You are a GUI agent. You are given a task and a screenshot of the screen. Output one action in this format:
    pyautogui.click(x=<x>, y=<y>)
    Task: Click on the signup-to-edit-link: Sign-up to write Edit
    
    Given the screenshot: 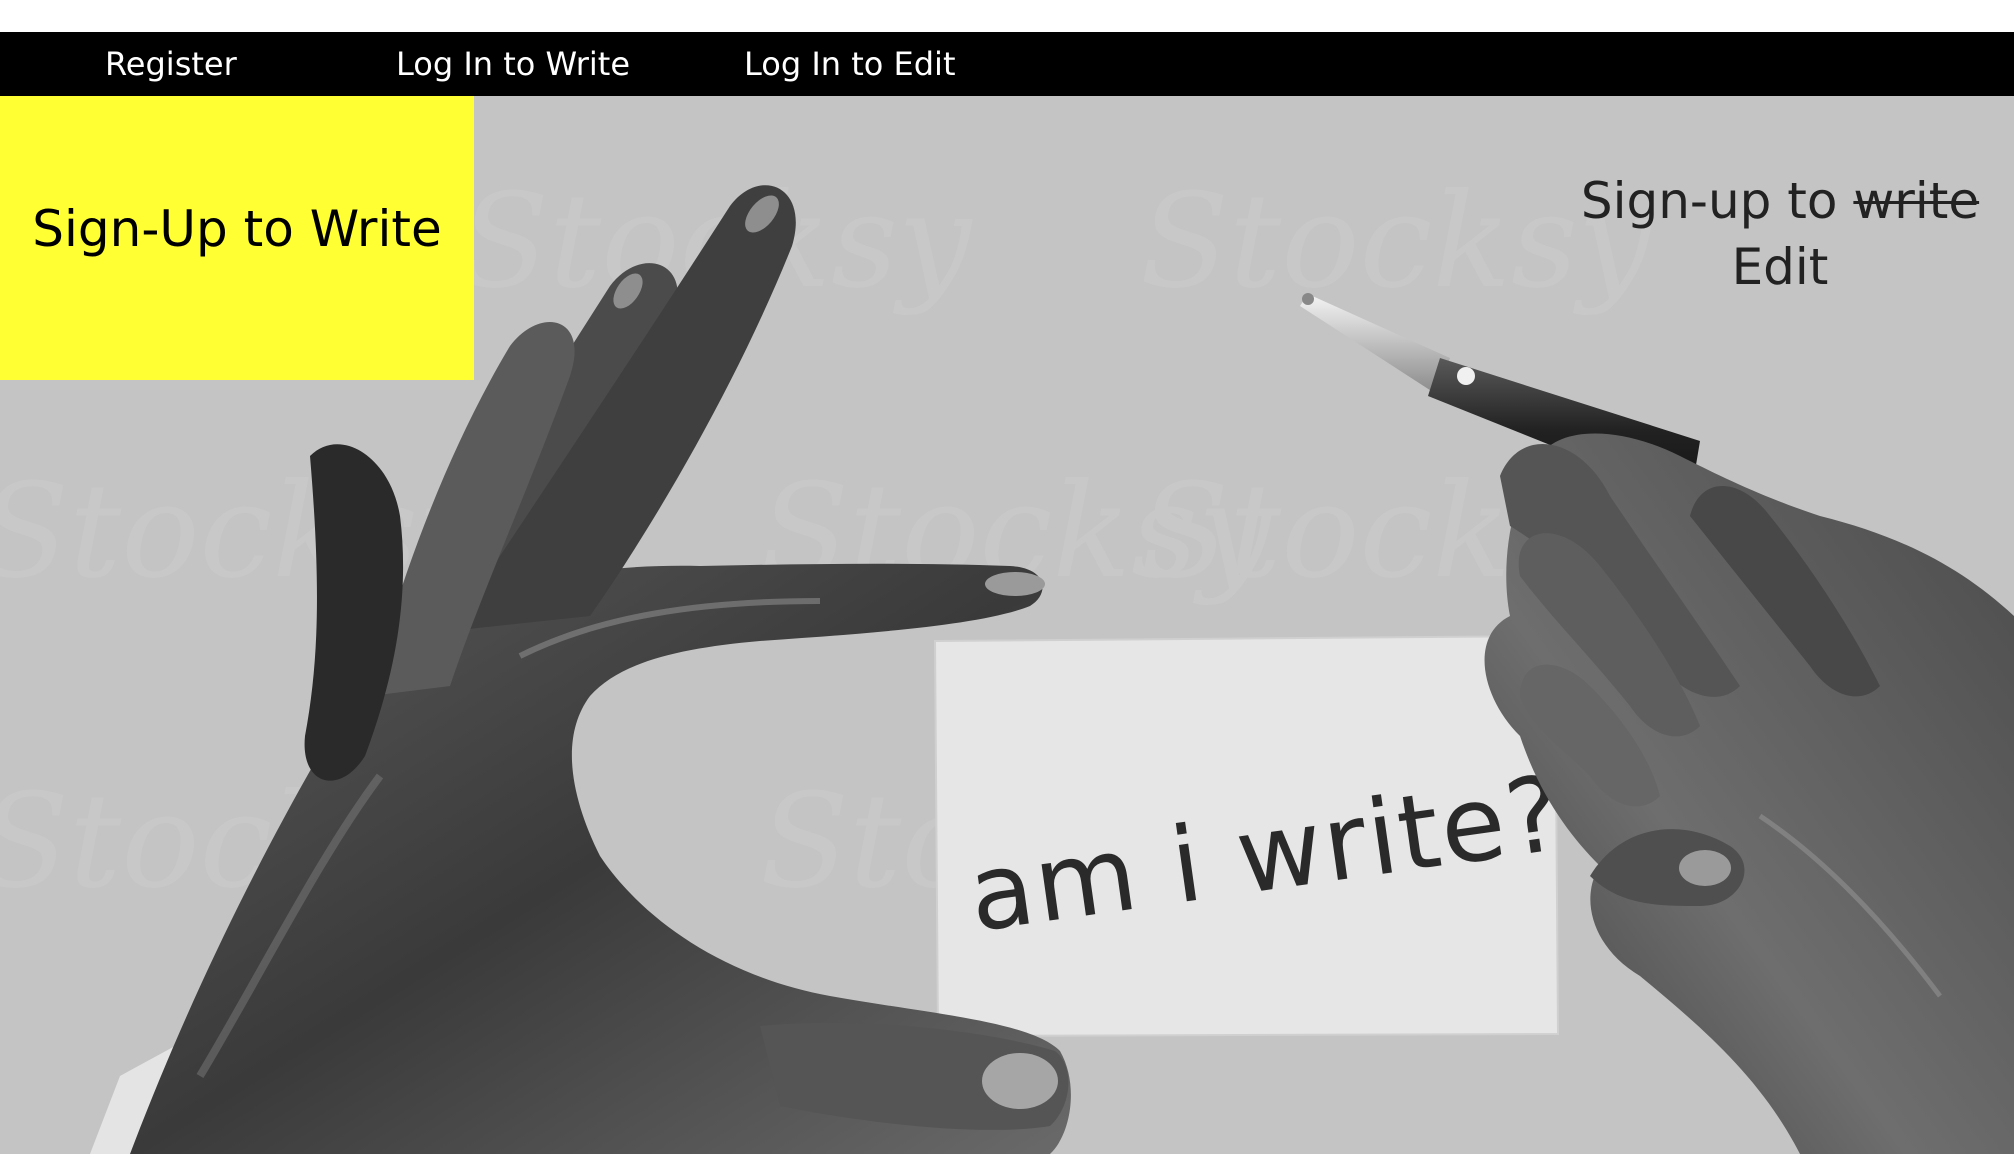 What is the action you would take?
    pyautogui.click(x=1780, y=234)
    